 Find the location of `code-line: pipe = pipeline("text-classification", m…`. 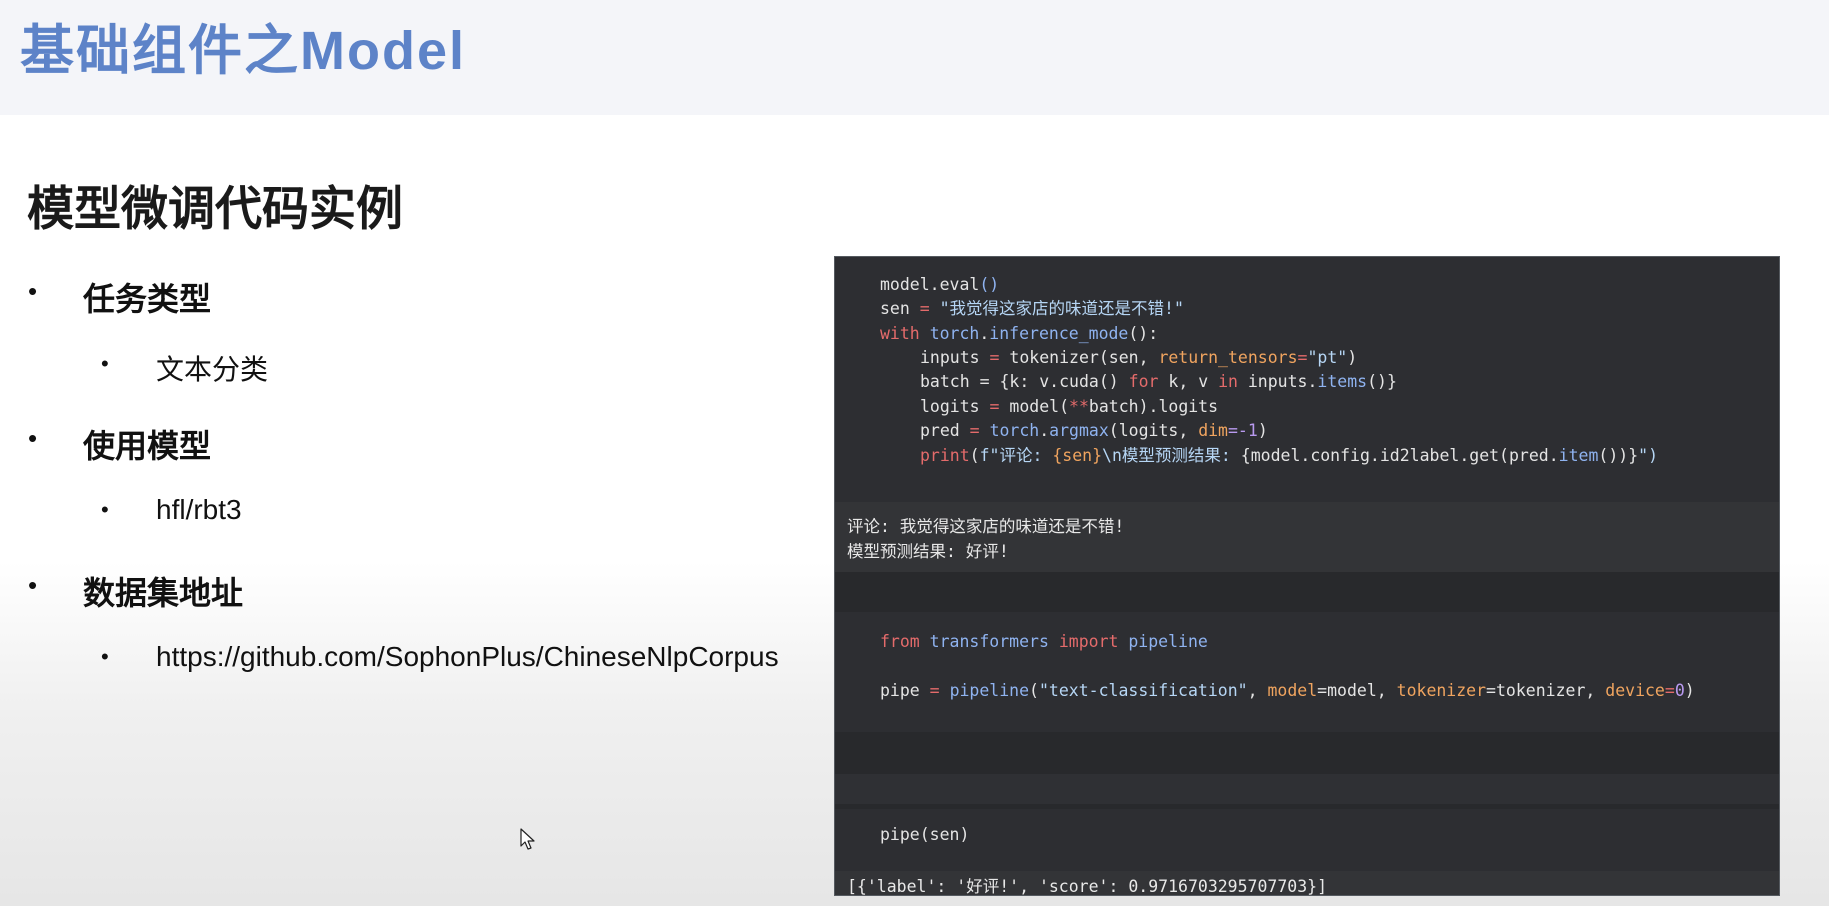

code-line: pipe = pipeline("text-classification", m… is located at coordinates (1287, 690).